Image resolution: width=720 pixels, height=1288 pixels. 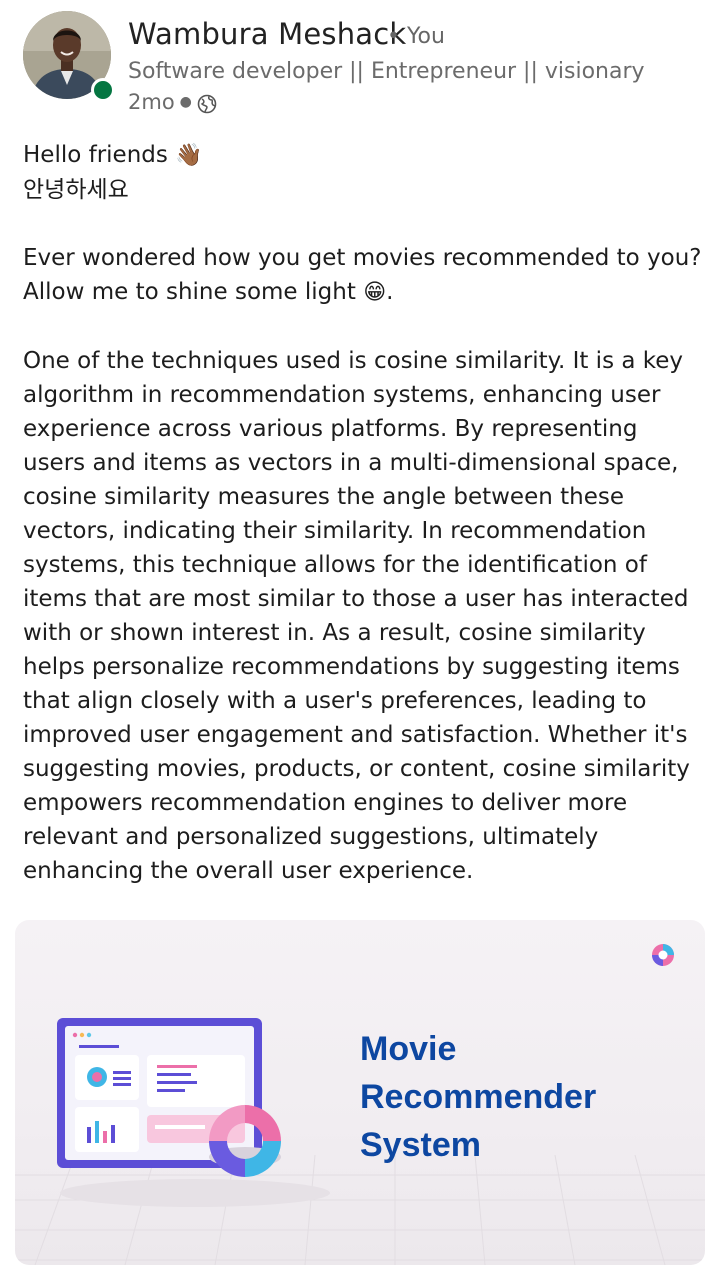 I want to click on author-name: Wambura Meshack, so click(x=267, y=34).